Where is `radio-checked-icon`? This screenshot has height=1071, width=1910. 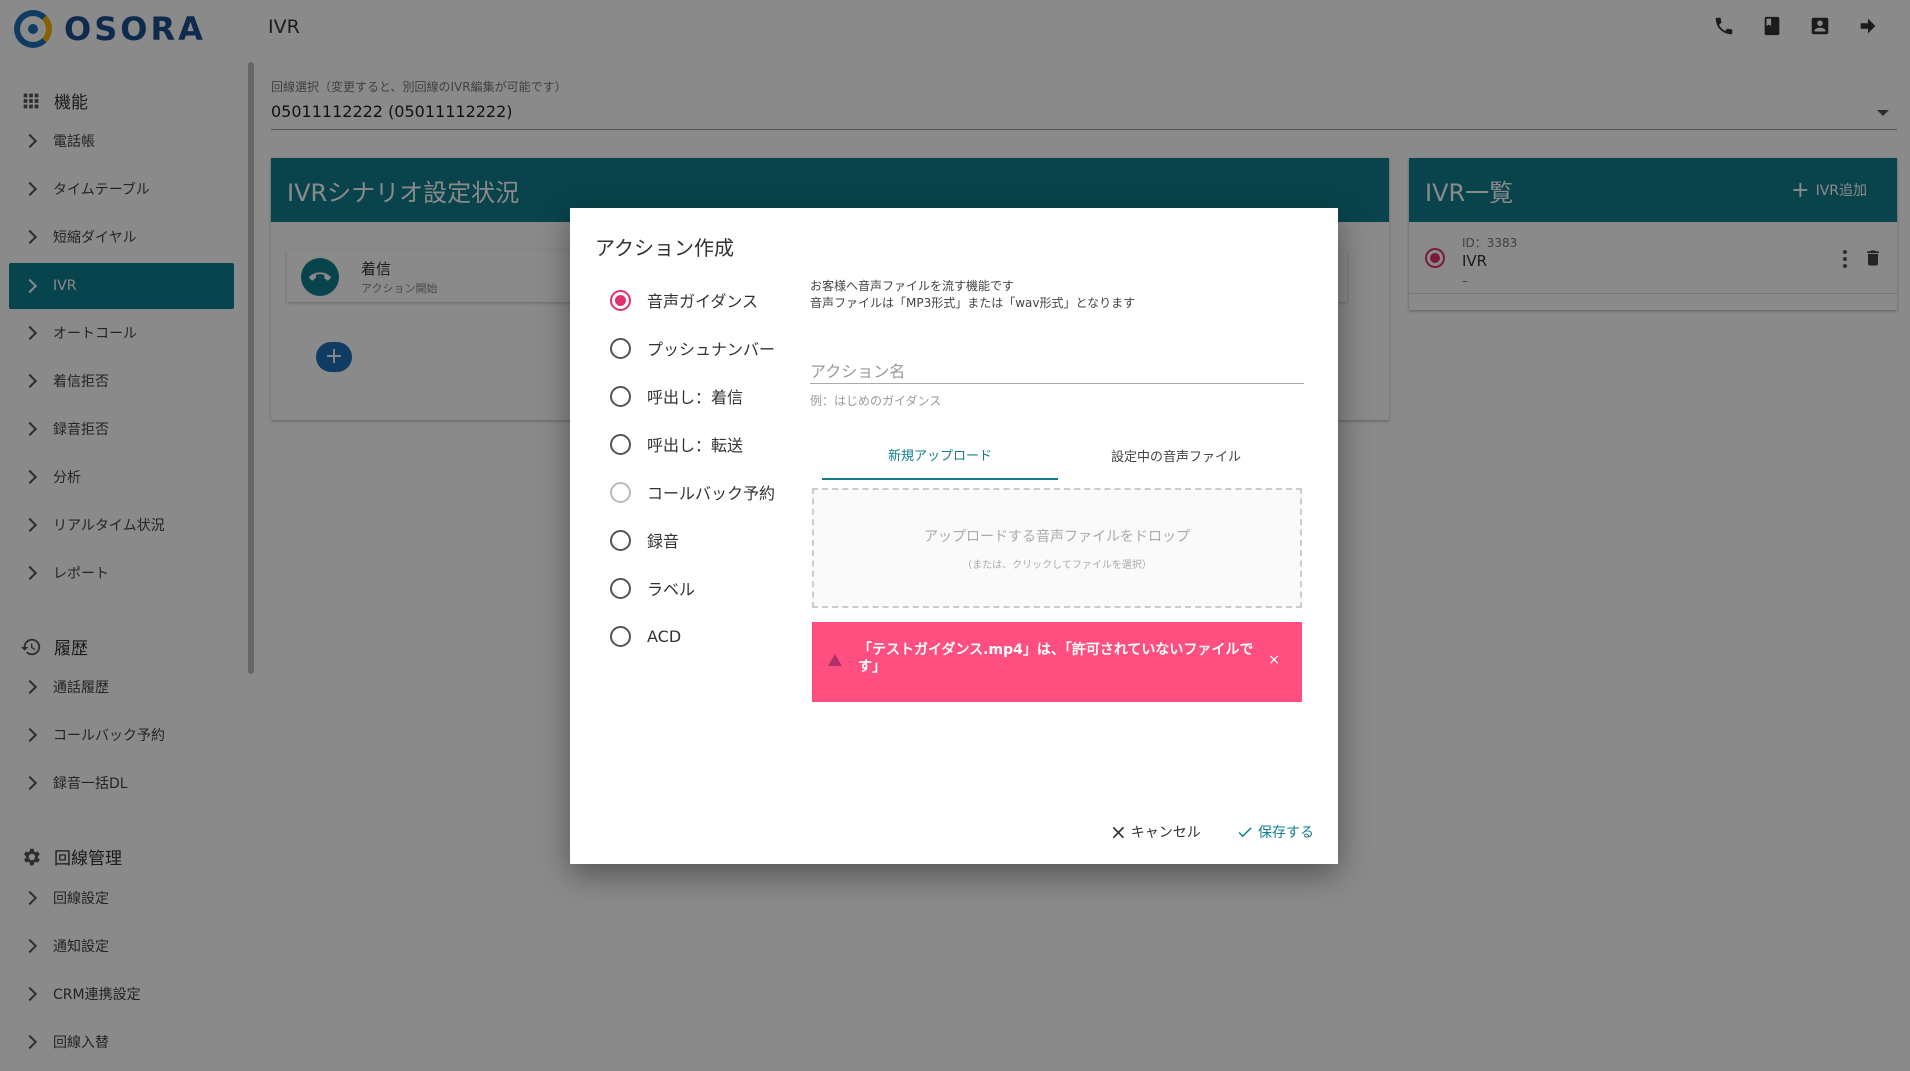
radio-checked-icon is located at coordinates (620, 300).